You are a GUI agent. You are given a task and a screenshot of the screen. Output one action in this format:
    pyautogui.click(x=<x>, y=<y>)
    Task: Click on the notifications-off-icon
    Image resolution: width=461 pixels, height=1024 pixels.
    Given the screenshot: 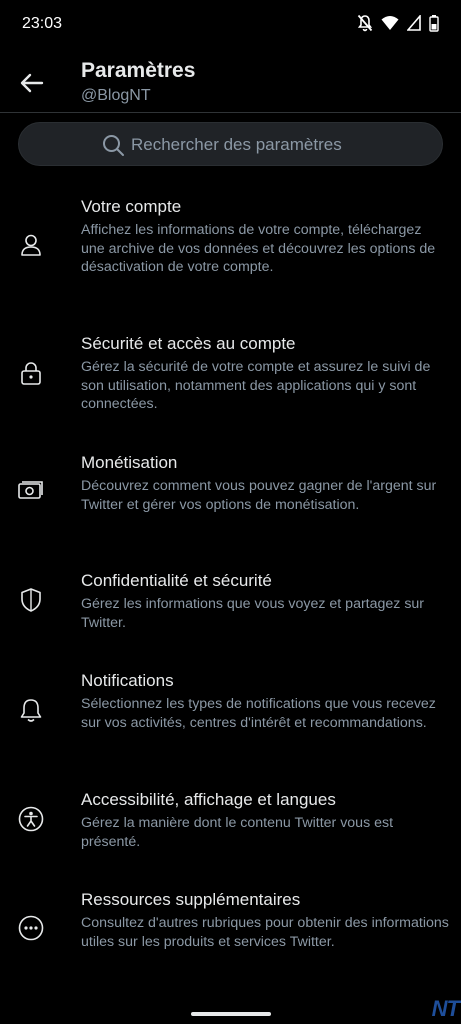 What is the action you would take?
    pyautogui.click(x=365, y=23)
    